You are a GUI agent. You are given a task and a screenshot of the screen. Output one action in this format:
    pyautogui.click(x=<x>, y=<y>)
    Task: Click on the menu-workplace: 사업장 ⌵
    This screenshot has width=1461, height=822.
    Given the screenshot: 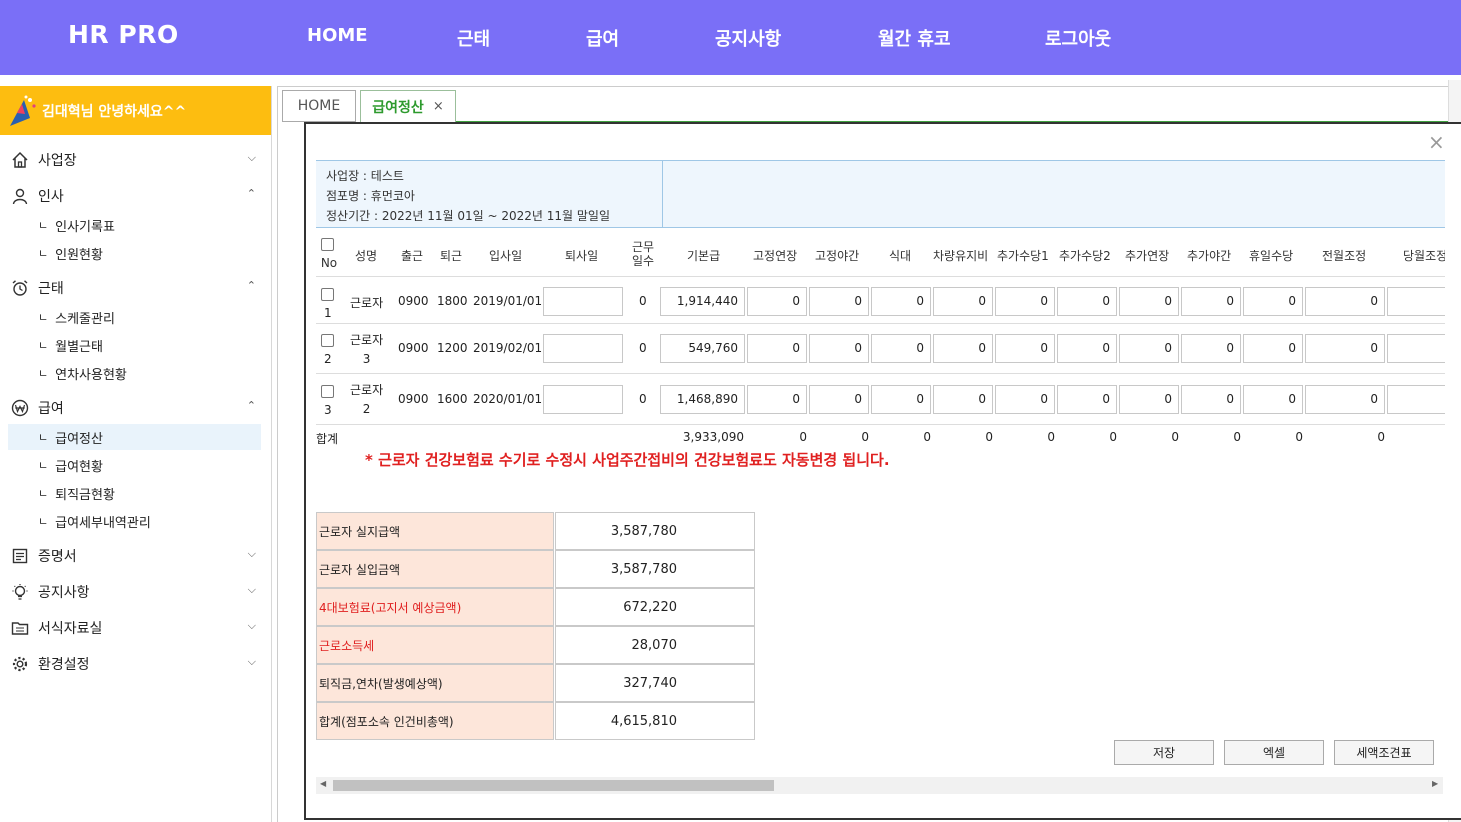 What is the action you would take?
    pyautogui.click(x=135, y=160)
    